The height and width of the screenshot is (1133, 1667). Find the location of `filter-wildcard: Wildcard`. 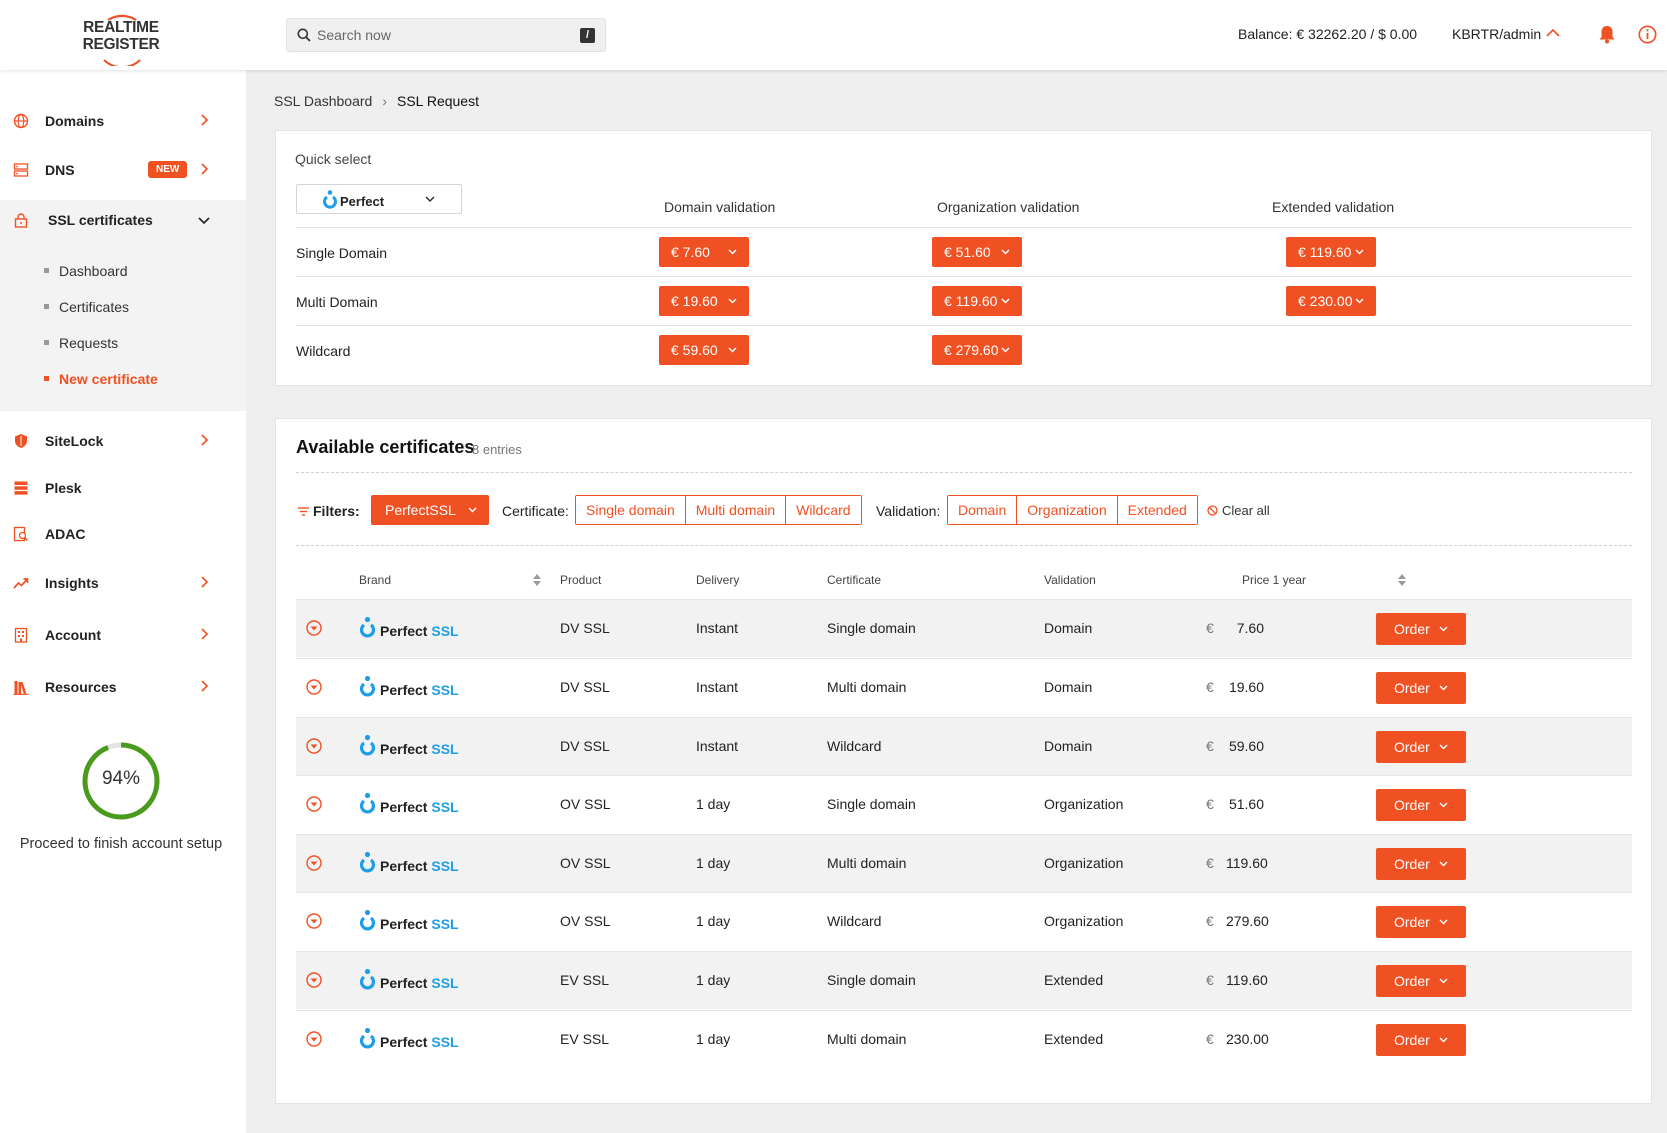

filter-wildcard: Wildcard is located at coordinates (823, 510).